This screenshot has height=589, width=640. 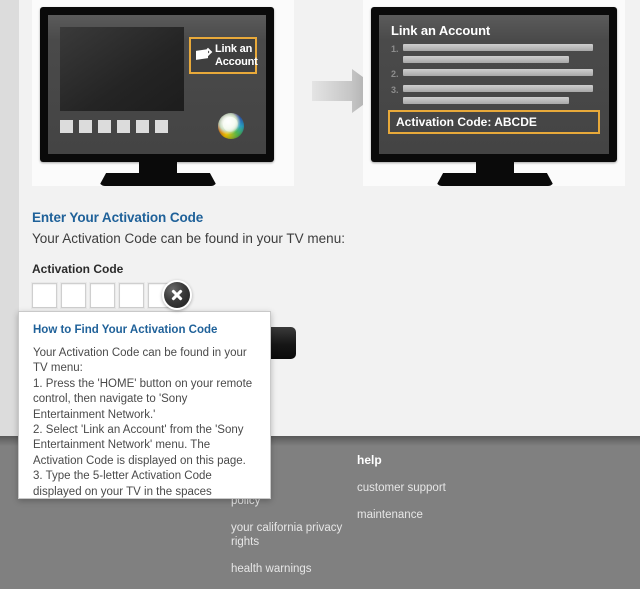 What do you see at coordinates (395, 74) in the screenshot?
I see `tv-menu-number: 2.` at bounding box center [395, 74].